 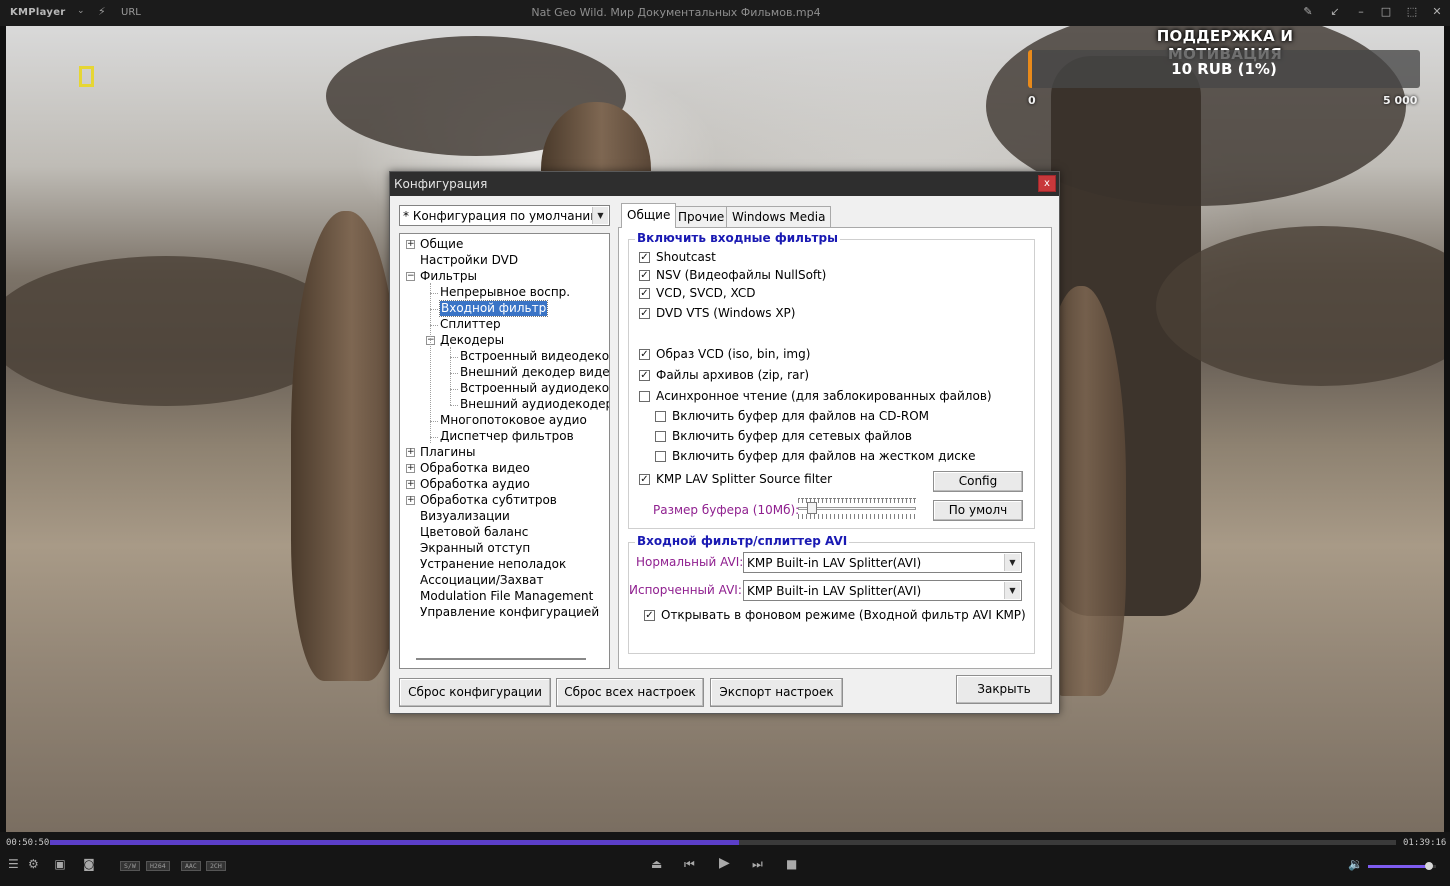 What do you see at coordinates (779, 216) in the screenshot?
I see `tab-windows-media: Windows Media` at bounding box center [779, 216].